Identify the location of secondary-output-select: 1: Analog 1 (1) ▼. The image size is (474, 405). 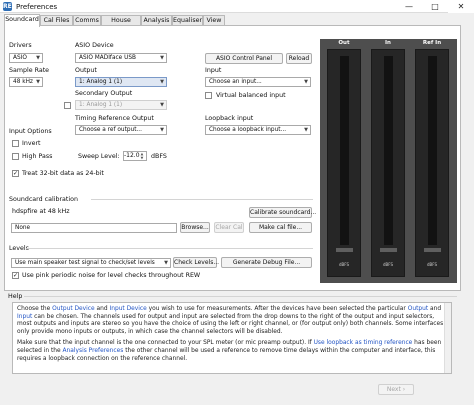
(121, 105).